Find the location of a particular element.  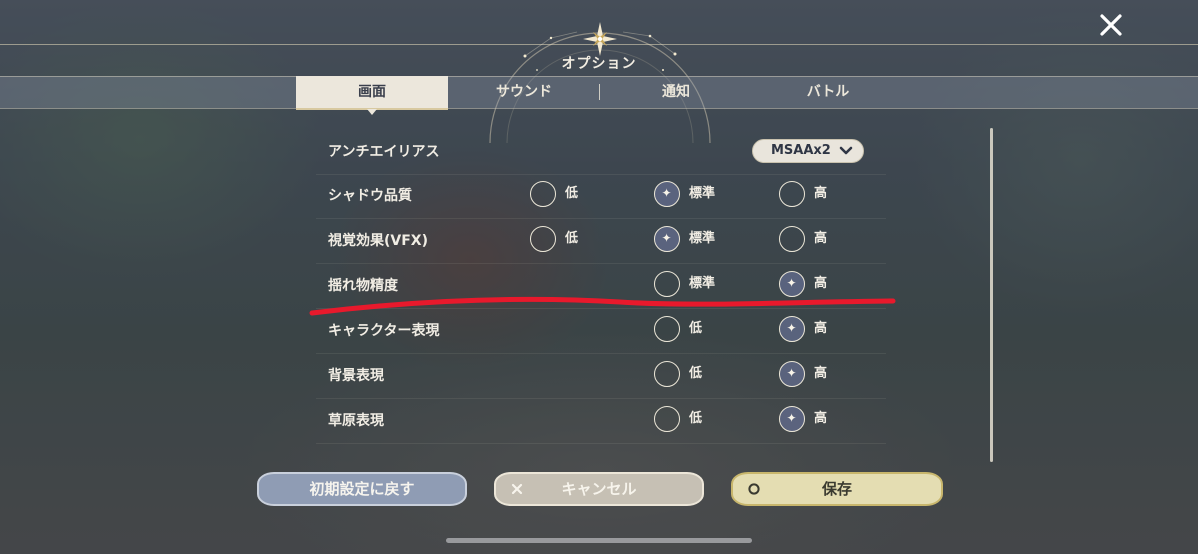

tab-sound: サウンド is located at coordinates (524, 92).